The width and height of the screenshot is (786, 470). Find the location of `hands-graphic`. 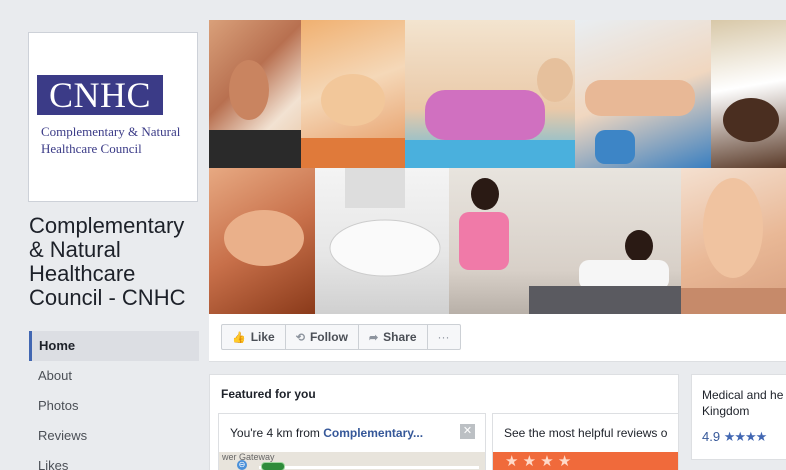

hands-graphic is located at coordinates (264, 238).